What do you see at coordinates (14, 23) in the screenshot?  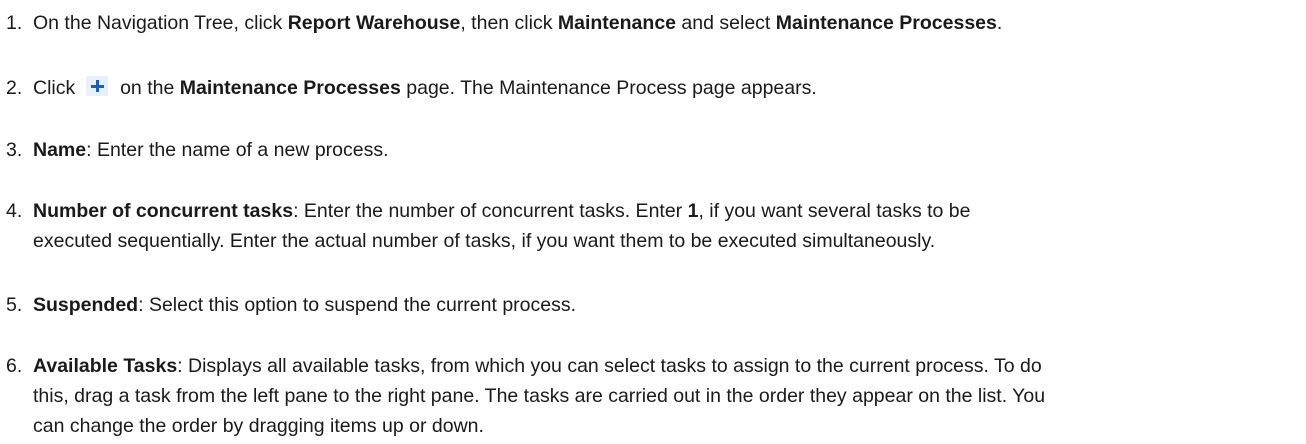 I see `step-number: 1.` at bounding box center [14, 23].